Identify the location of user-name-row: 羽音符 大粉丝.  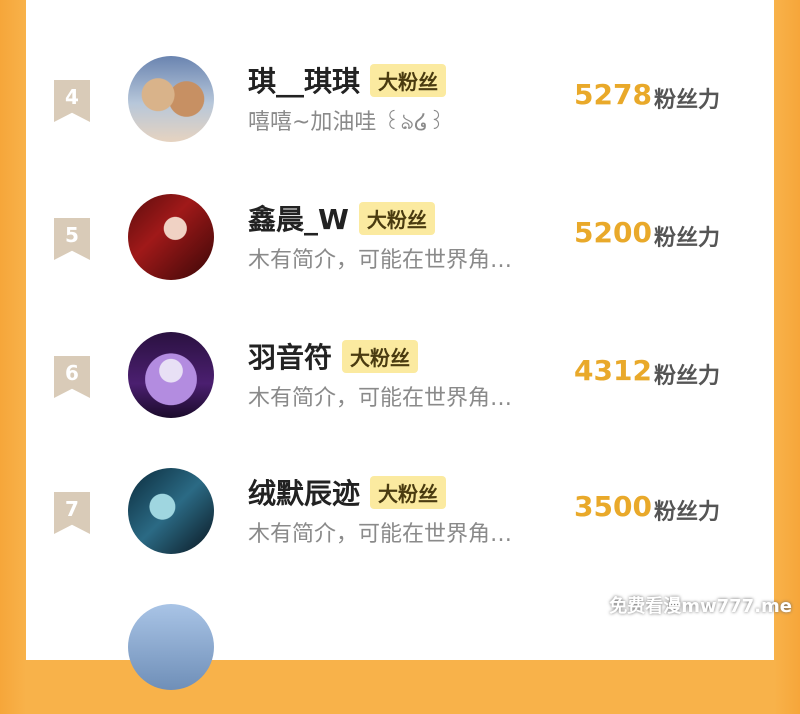
(333, 356).